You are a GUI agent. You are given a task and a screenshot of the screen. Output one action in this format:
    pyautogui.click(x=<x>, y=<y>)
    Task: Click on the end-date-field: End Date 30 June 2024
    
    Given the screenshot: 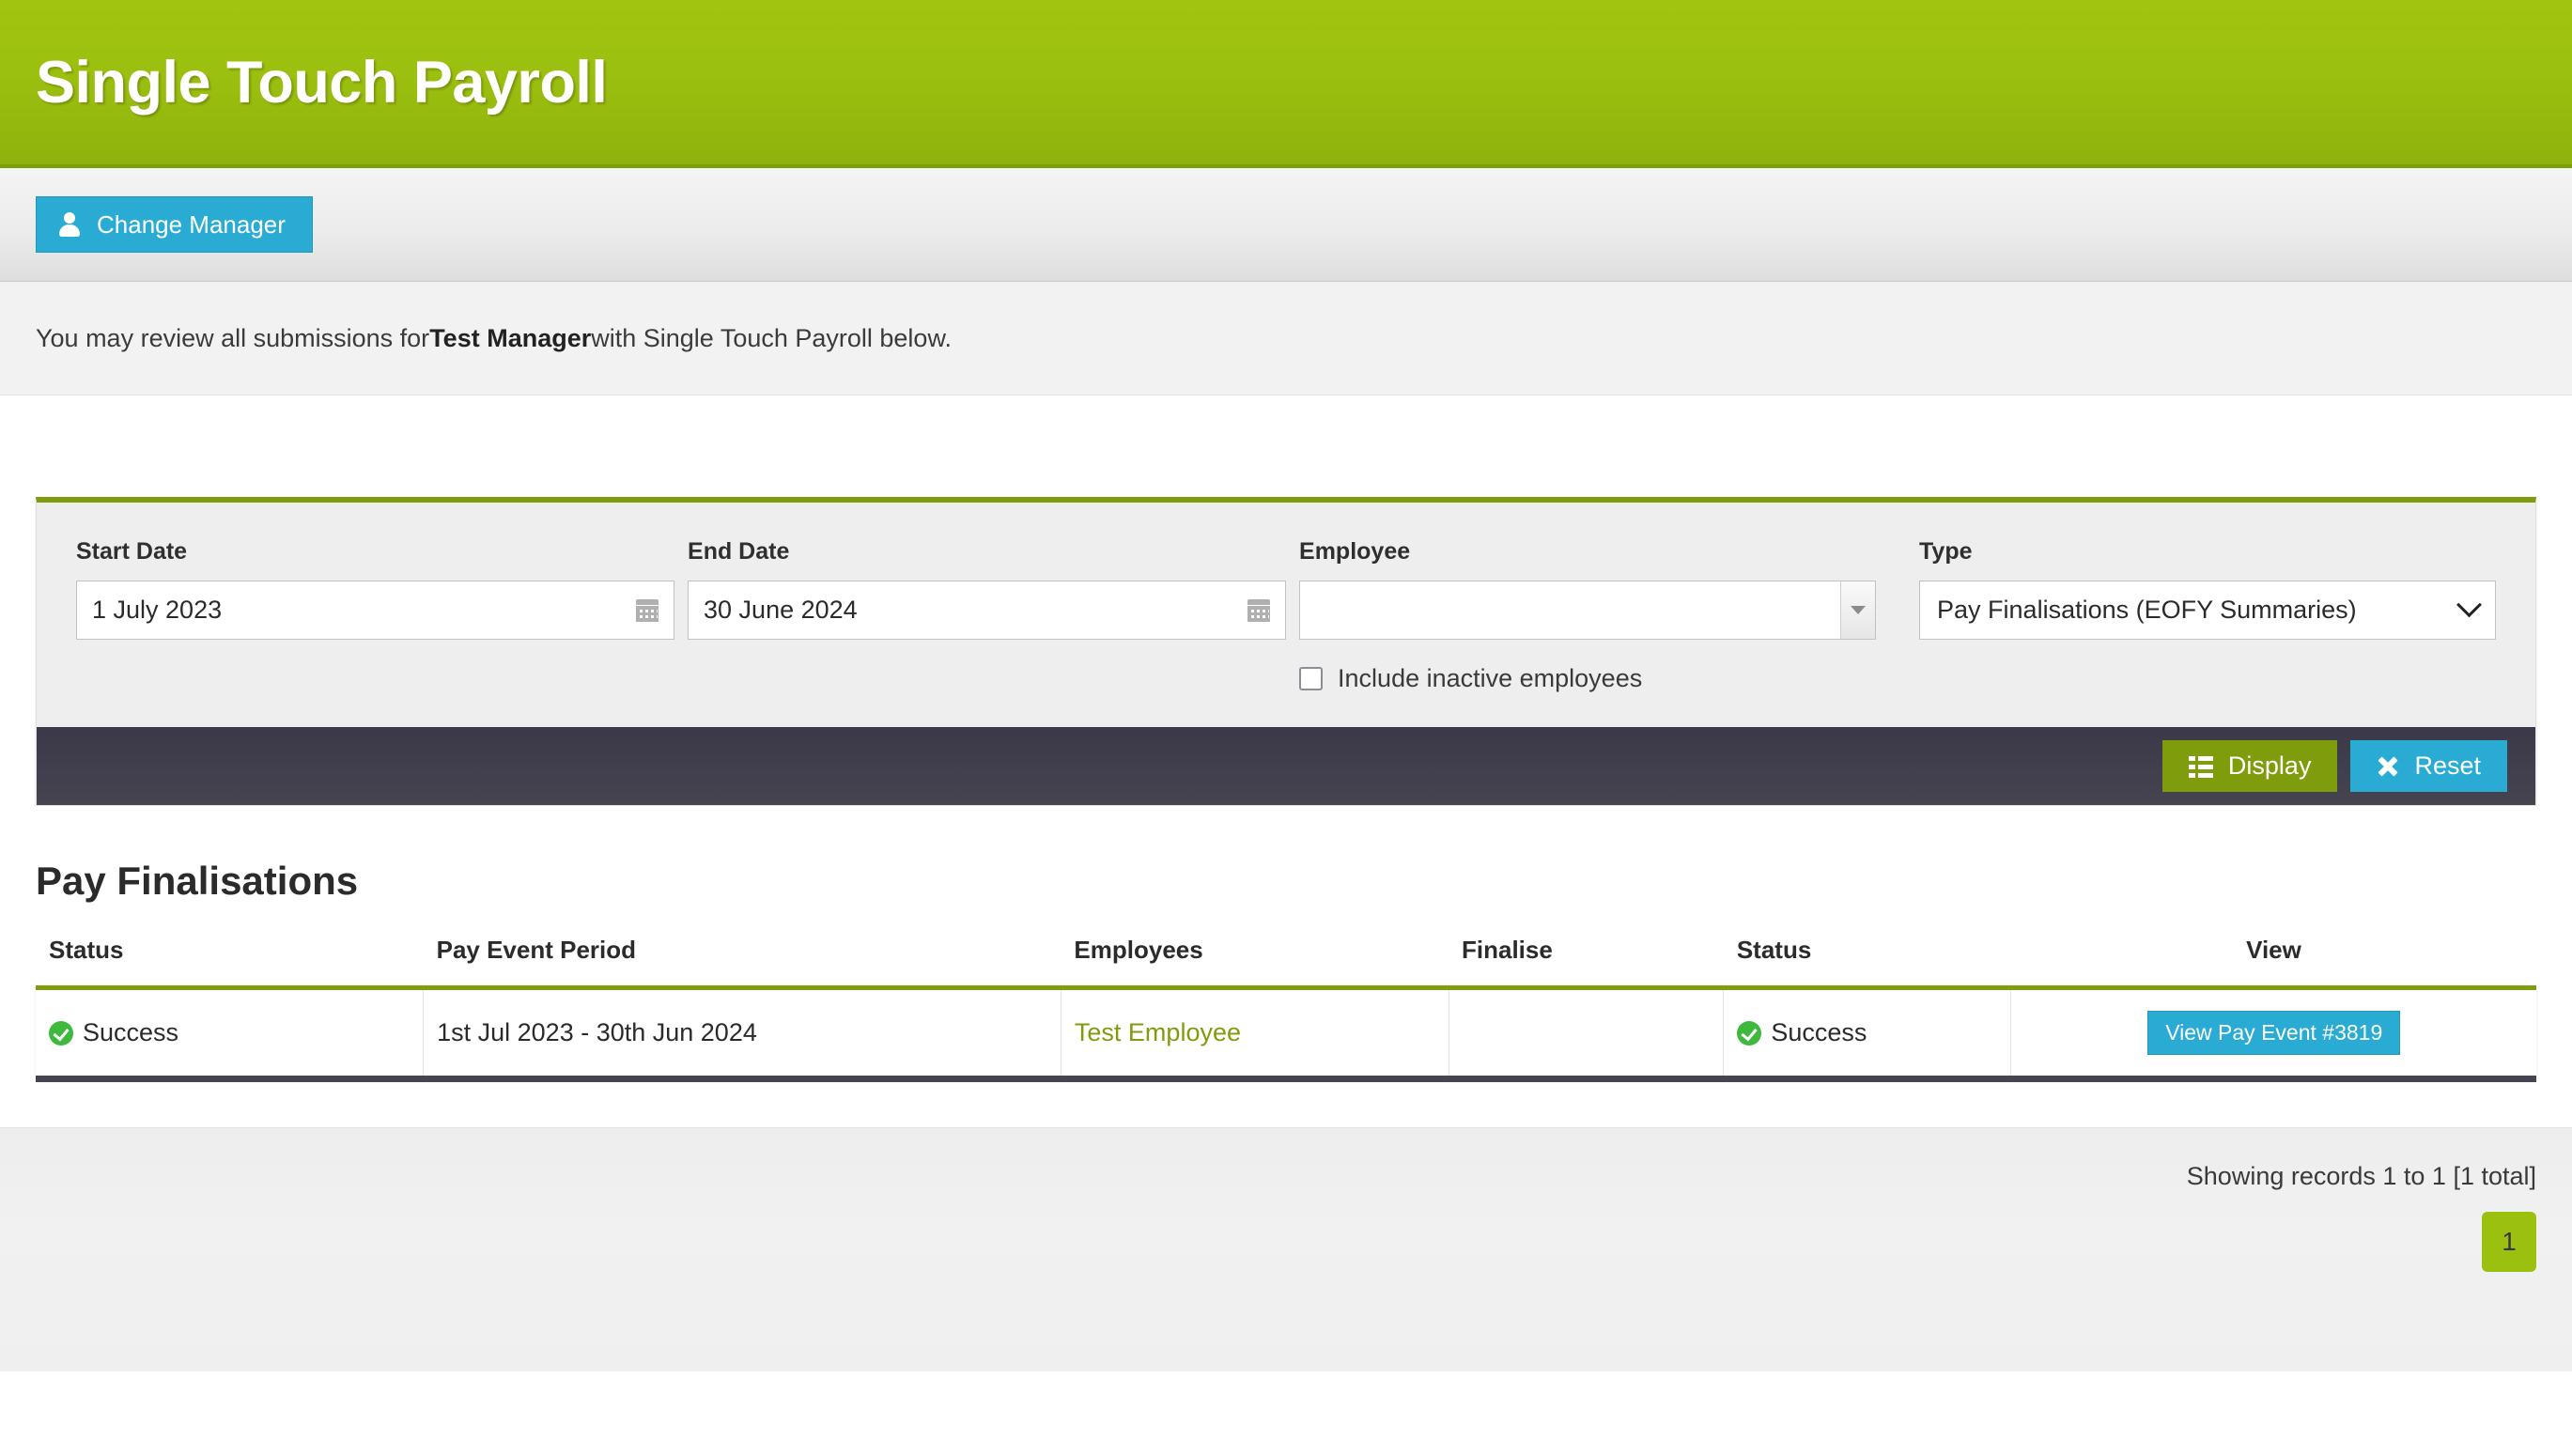 What is the action you would take?
    pyautogui.click(x=988, y=615)
    